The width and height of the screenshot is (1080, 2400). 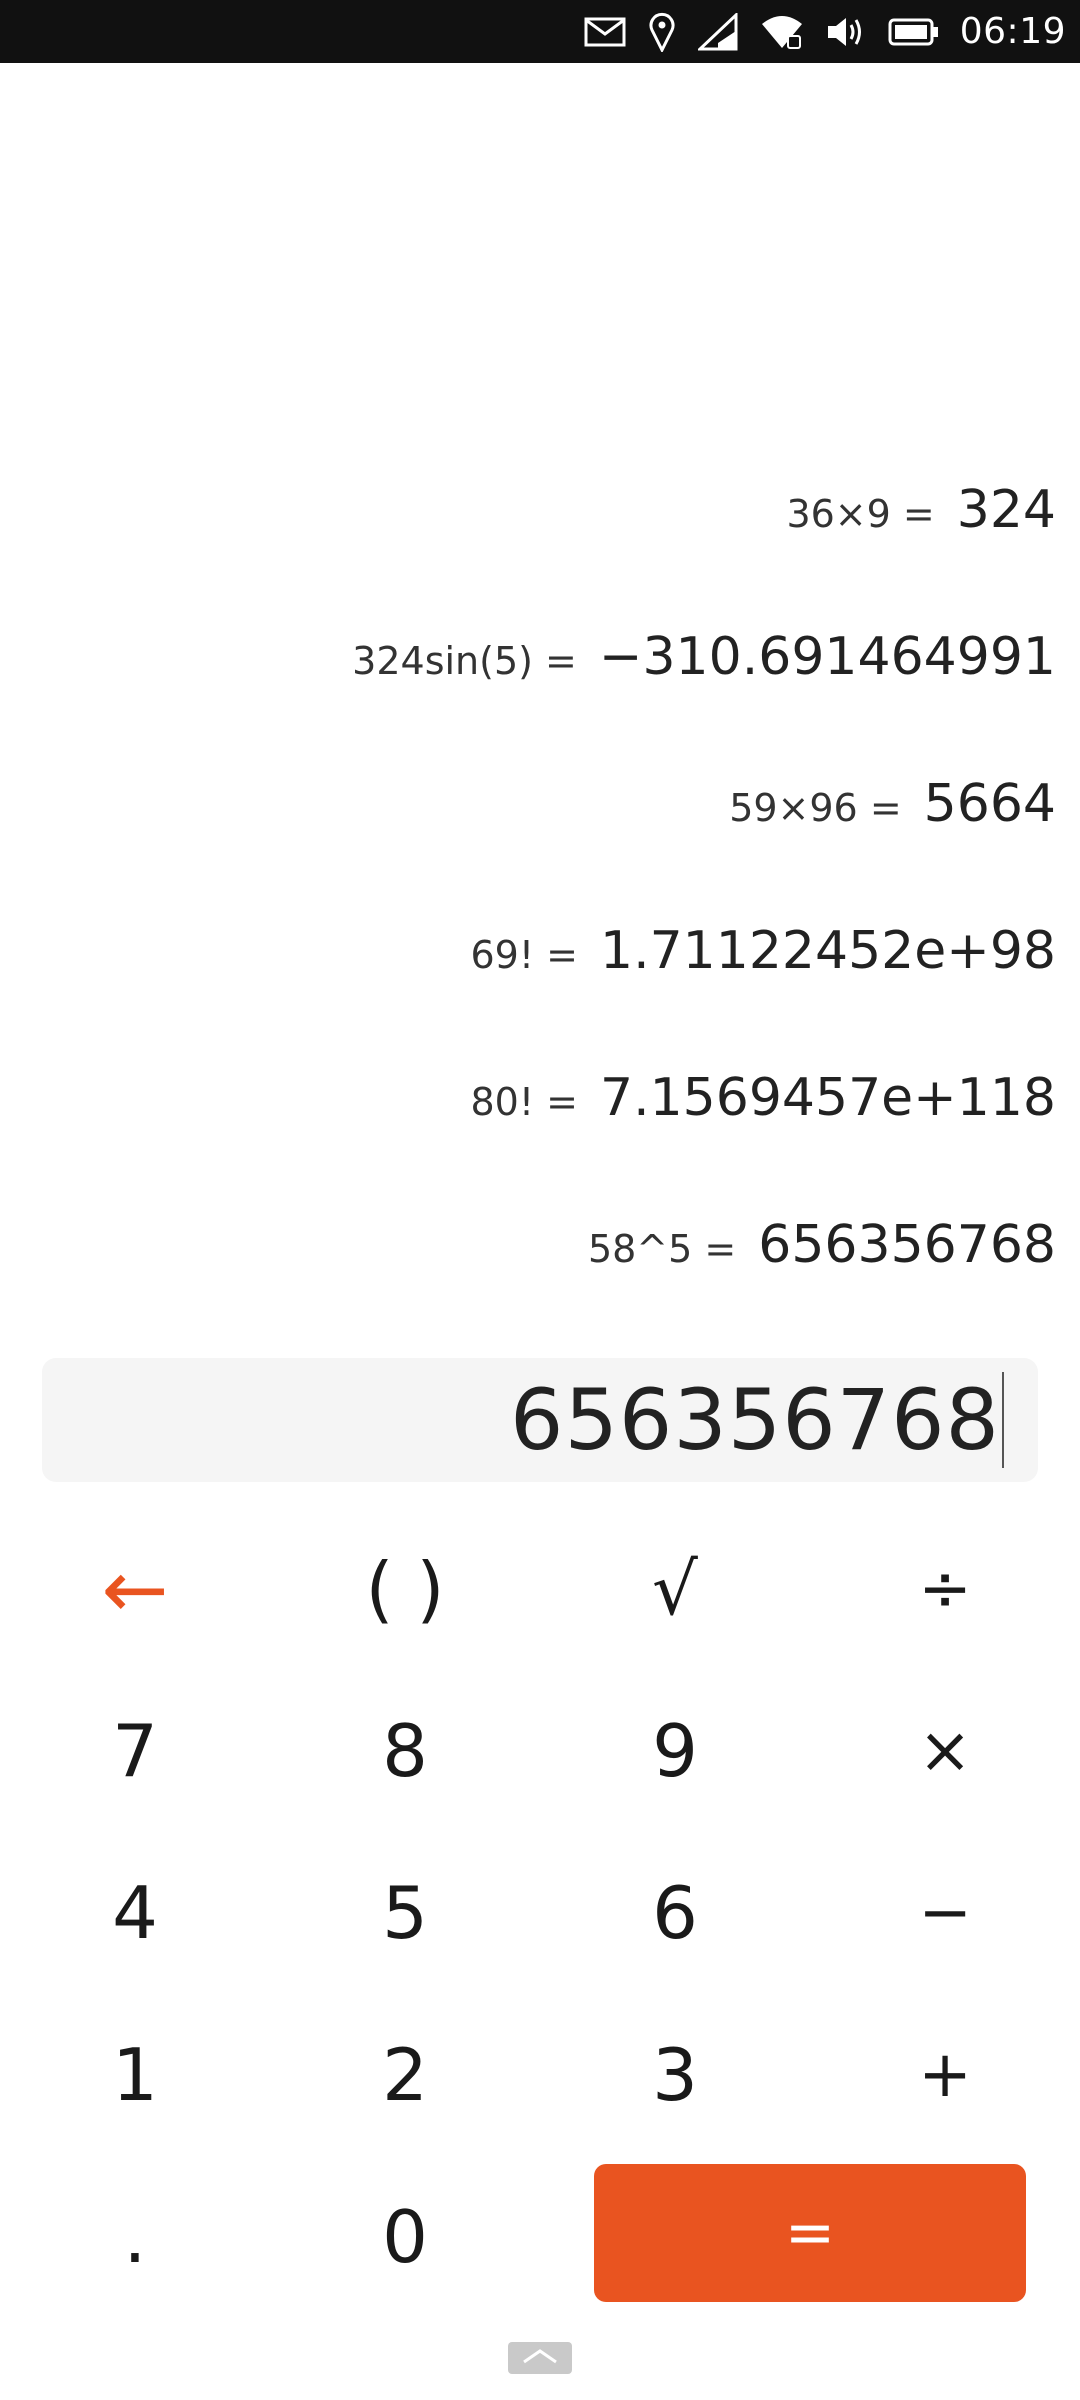 I want to click on divide-button: ÷, so click(x=945, y=1589).